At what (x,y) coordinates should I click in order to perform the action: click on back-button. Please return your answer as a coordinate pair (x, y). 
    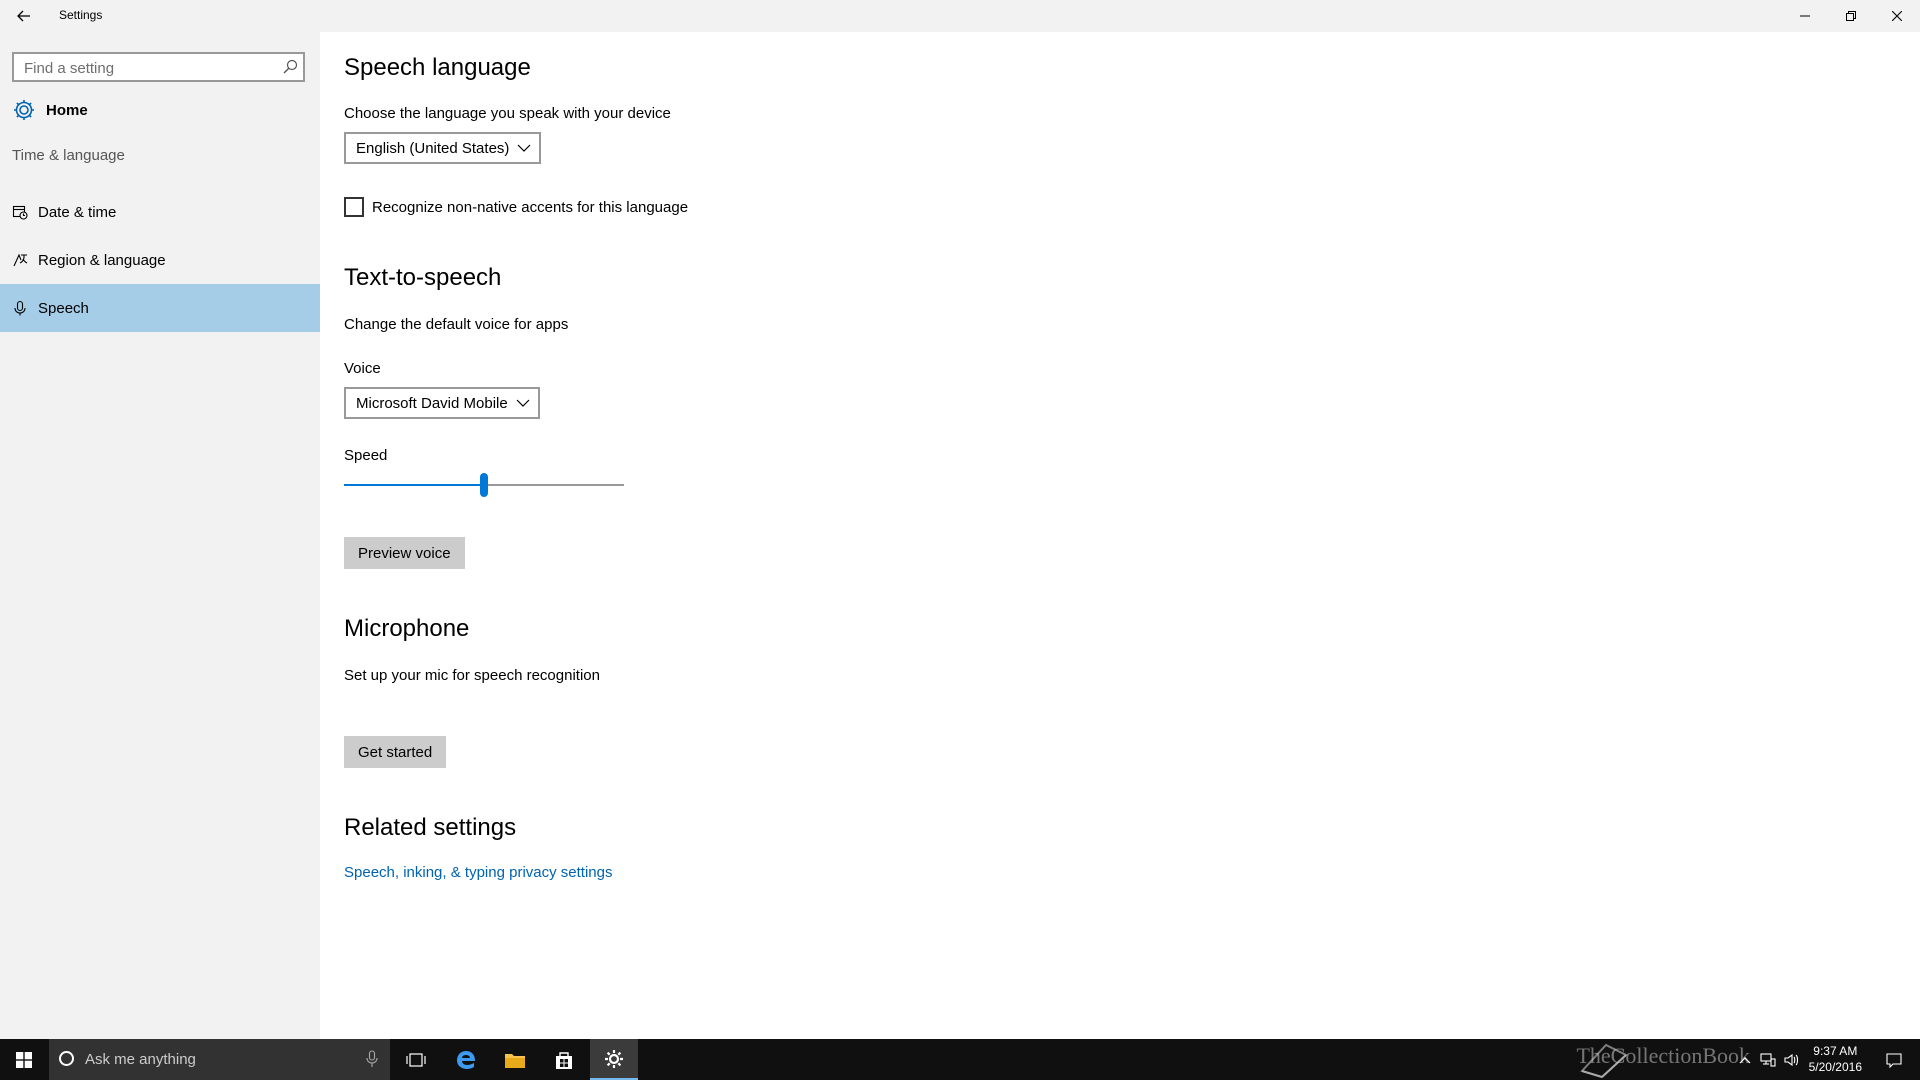
    Looking at the image, I should click on (24, 16).